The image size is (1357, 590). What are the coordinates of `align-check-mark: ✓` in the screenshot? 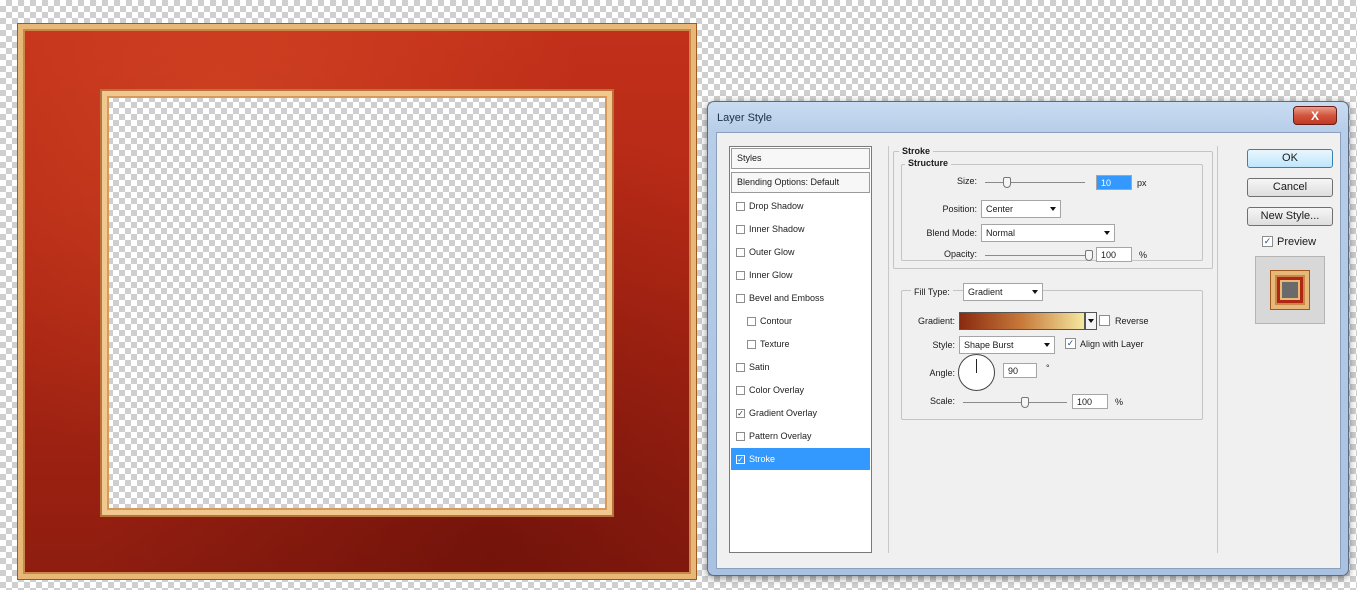 It's located at (1070, 343).